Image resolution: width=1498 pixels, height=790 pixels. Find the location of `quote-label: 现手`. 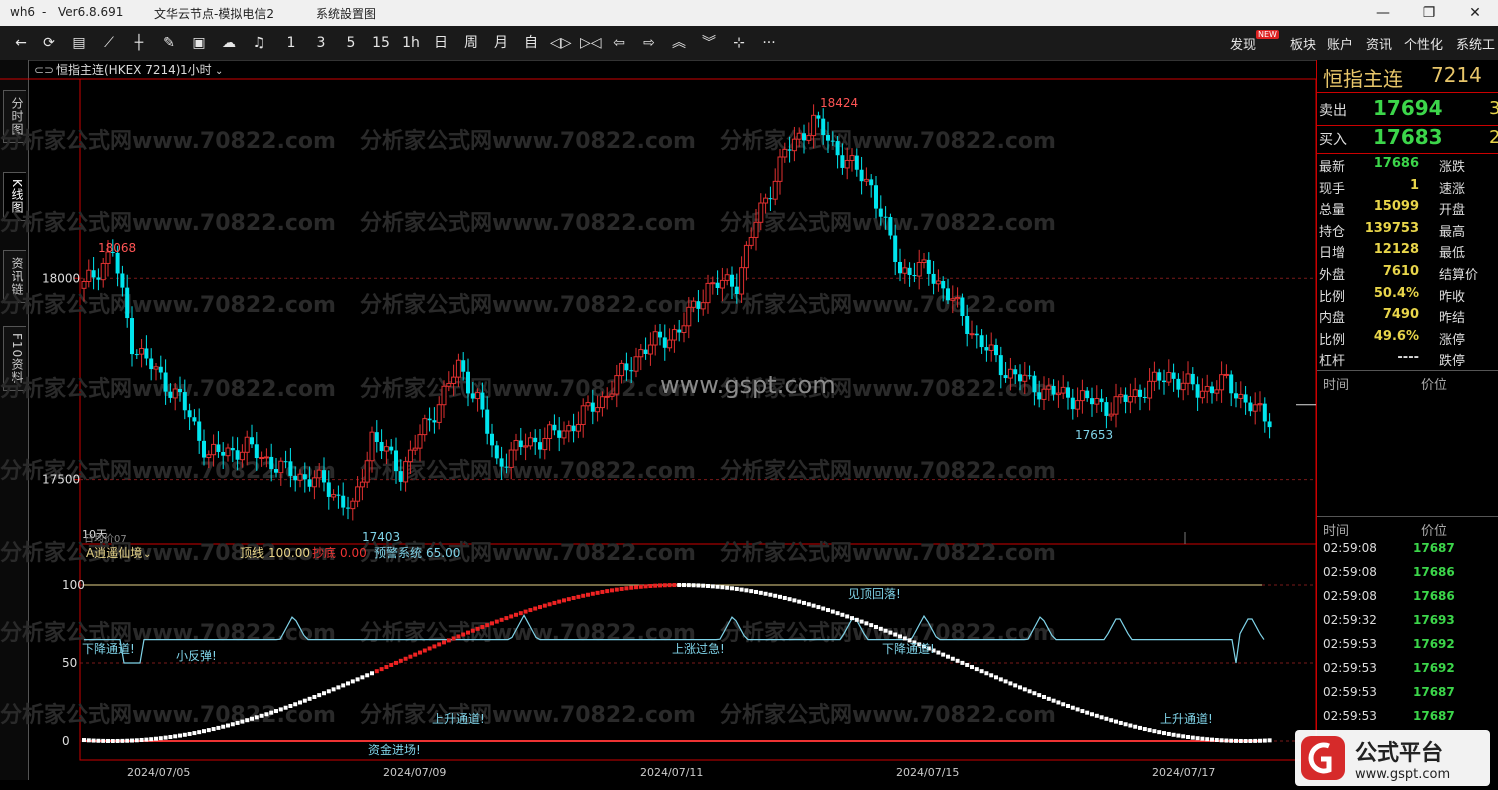

quote-label: 现手 is located at coordinates (1332, 189).